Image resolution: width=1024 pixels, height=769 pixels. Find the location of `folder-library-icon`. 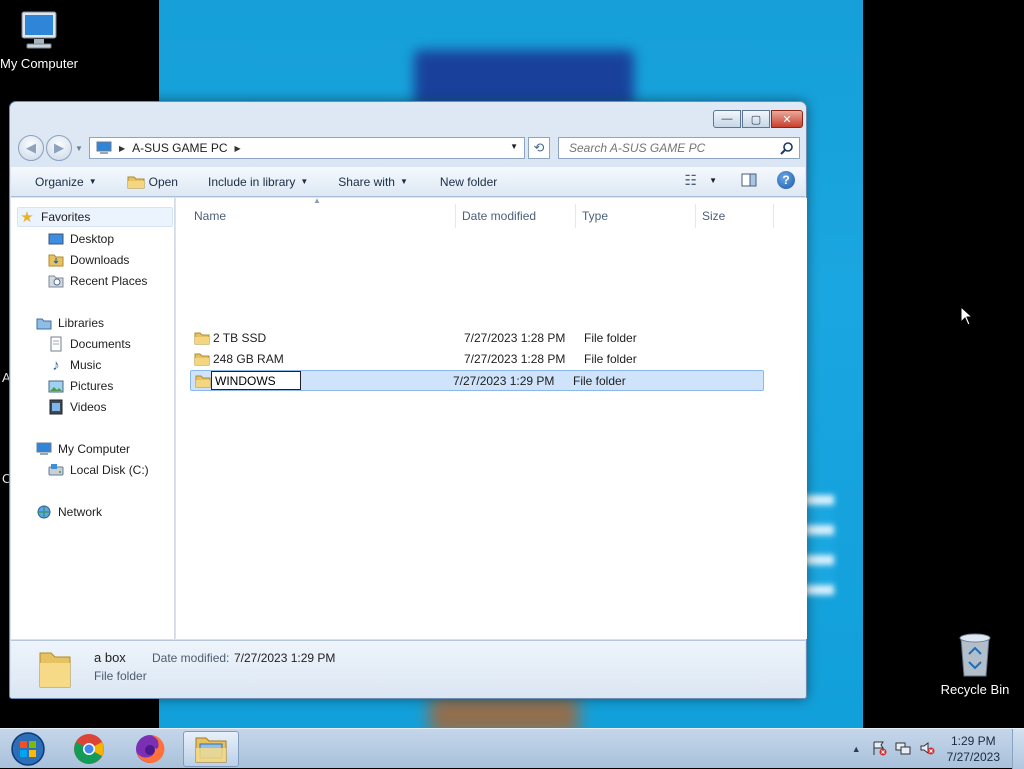

folder-library-icon is located at coordinates (211, 750).